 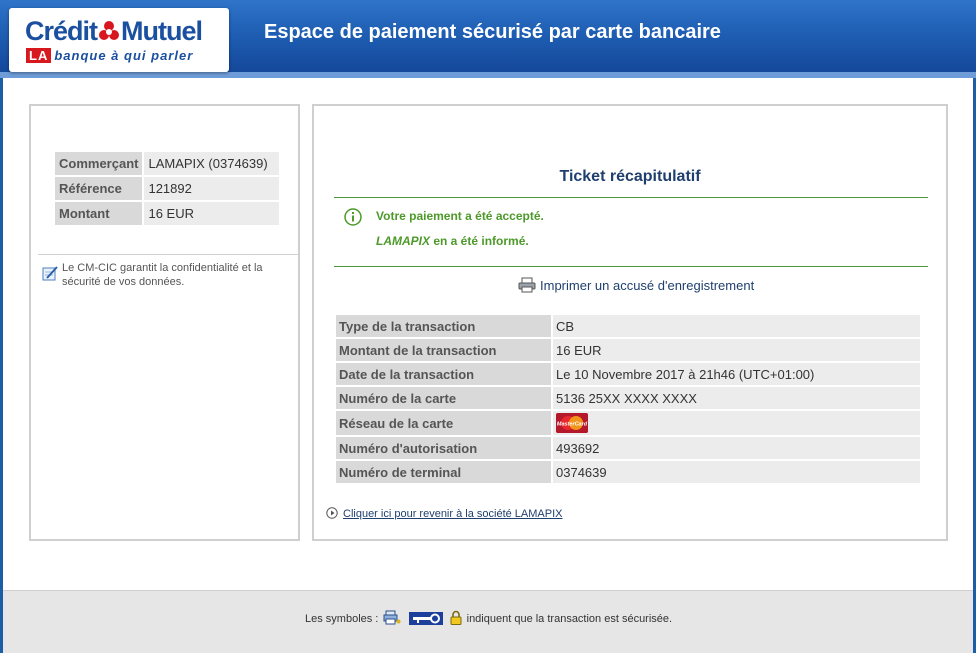 What do you see at coordinates (443, 448) in the screenshot?
I see `authorization-label: Numéro d'autorisation` at bounding box center [443, 448].